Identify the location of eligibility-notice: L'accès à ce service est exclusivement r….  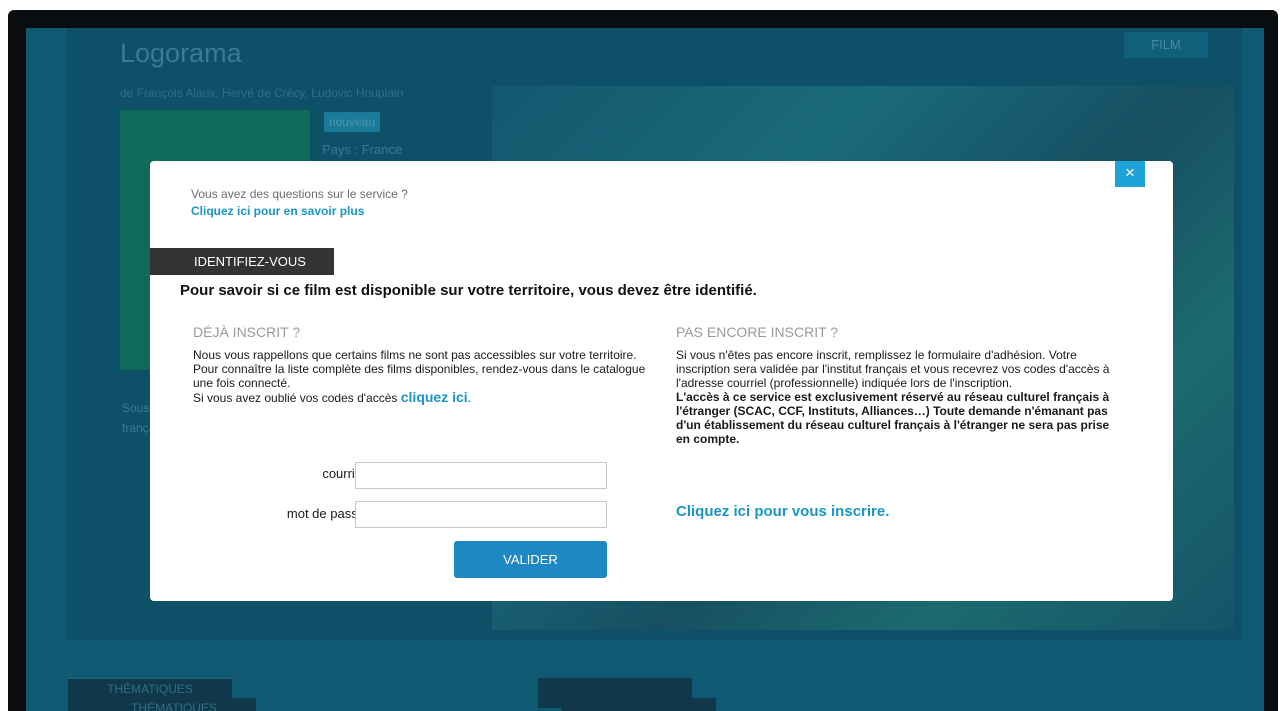
(893, 418).